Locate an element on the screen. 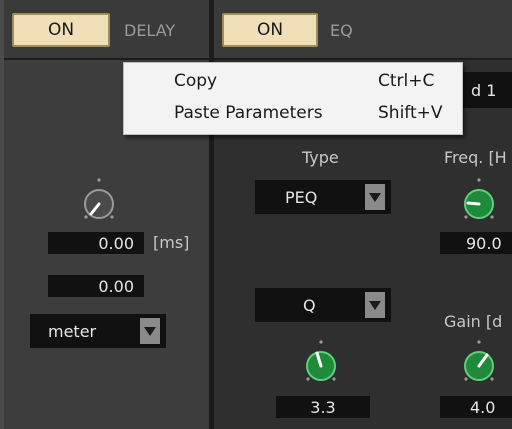 The width and height of the screenshot is (512, 429). meter-dropdown-arrow-icon is located at coordinates (150, 331).